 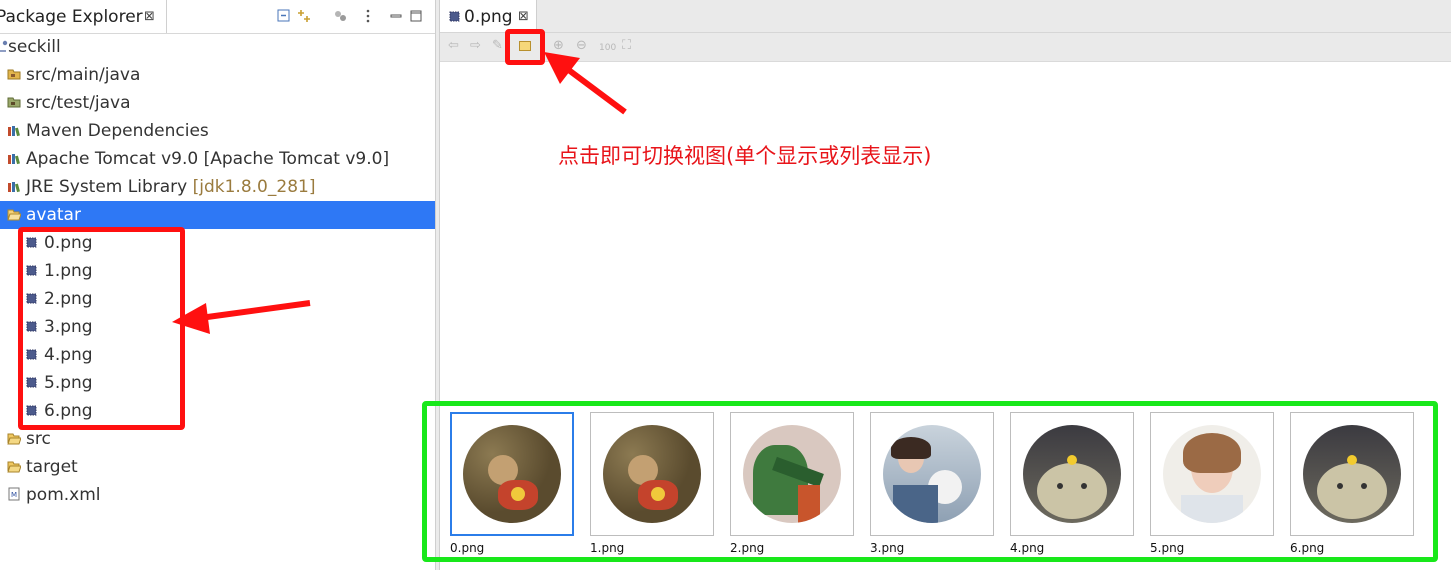 What do you see at coordinates (416, 16) in the screenshot?
I see `maximize-icon` at bounding box center [416, 16].